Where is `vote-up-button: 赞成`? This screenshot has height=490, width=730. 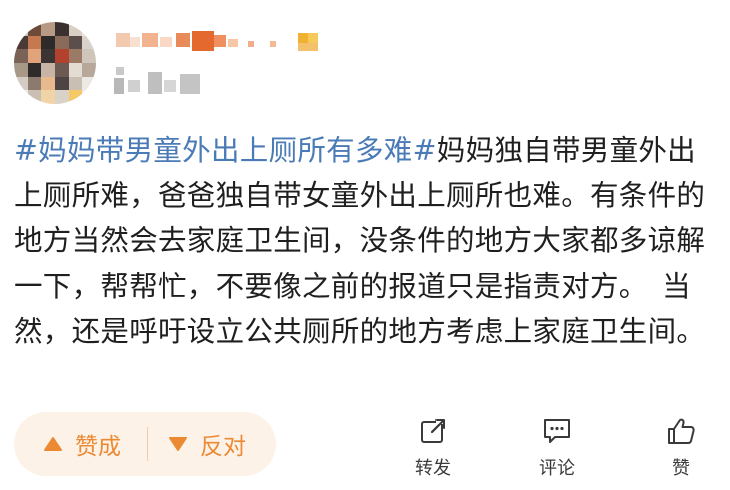 vote-up-button: 赞成 is located at coordinates (80, 444).